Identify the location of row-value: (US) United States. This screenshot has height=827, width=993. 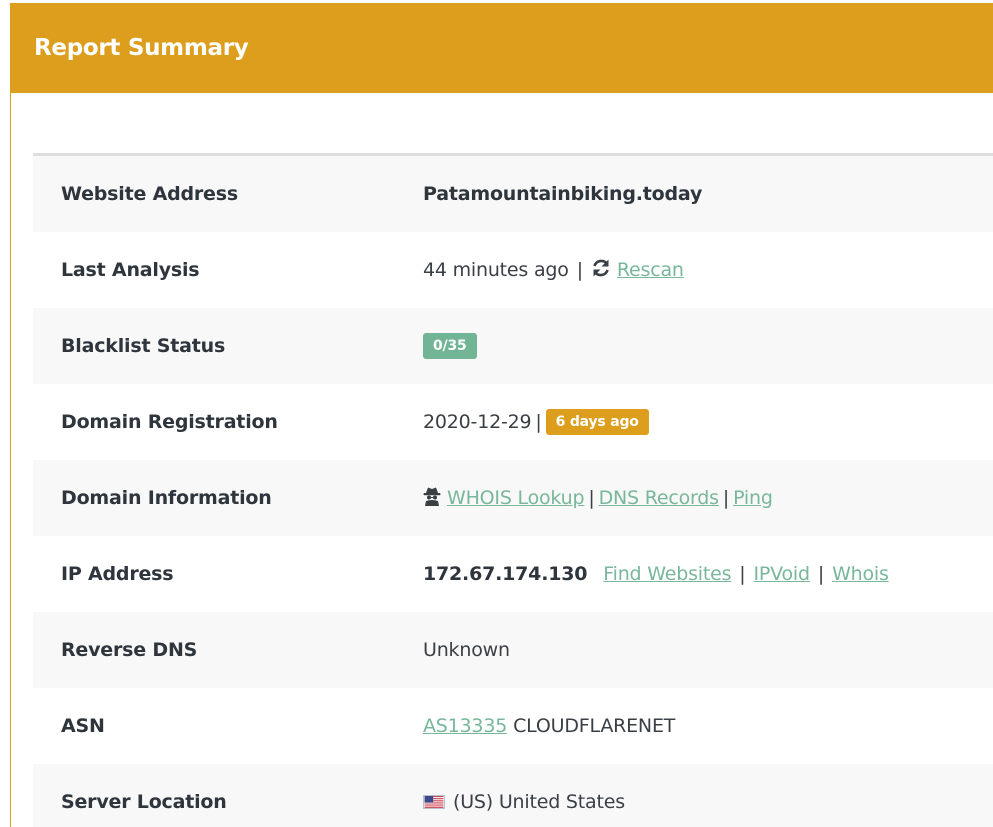
(708, 802).